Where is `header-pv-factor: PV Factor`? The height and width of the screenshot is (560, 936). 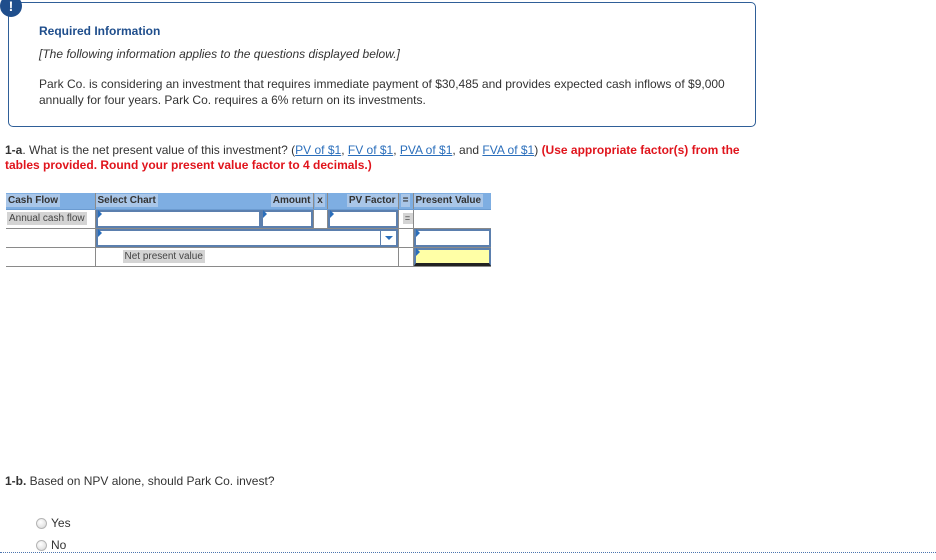
header-pv-factor: PV Factor is located at coordinates (372, 201).